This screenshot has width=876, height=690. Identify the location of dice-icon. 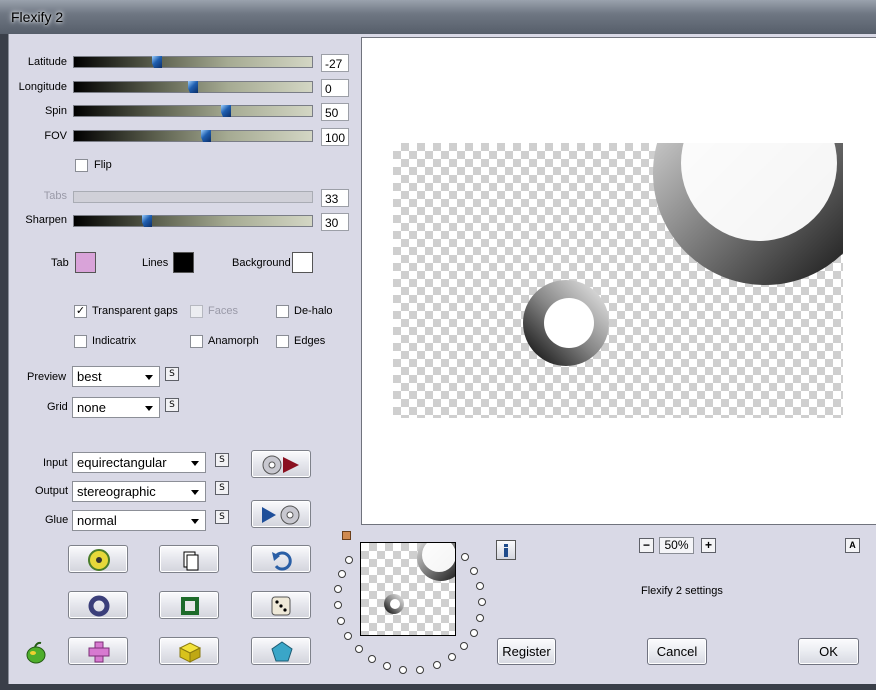
(281, 606).